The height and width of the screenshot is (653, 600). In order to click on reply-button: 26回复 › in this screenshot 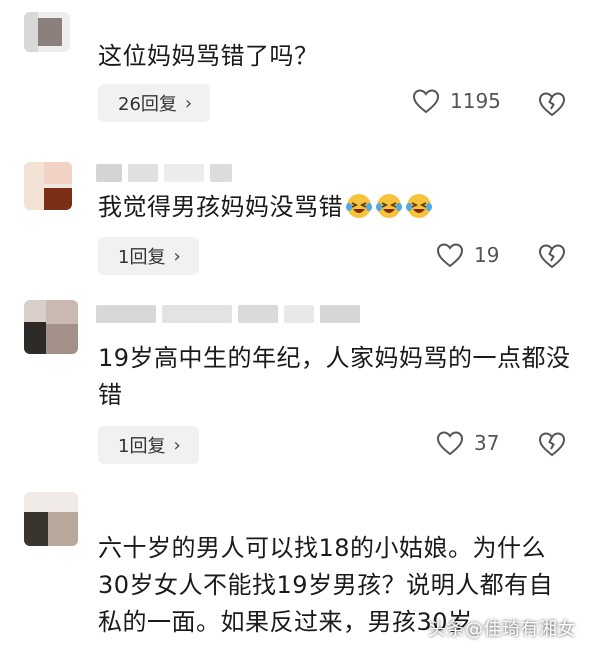, I will do `click(154, 103)`.